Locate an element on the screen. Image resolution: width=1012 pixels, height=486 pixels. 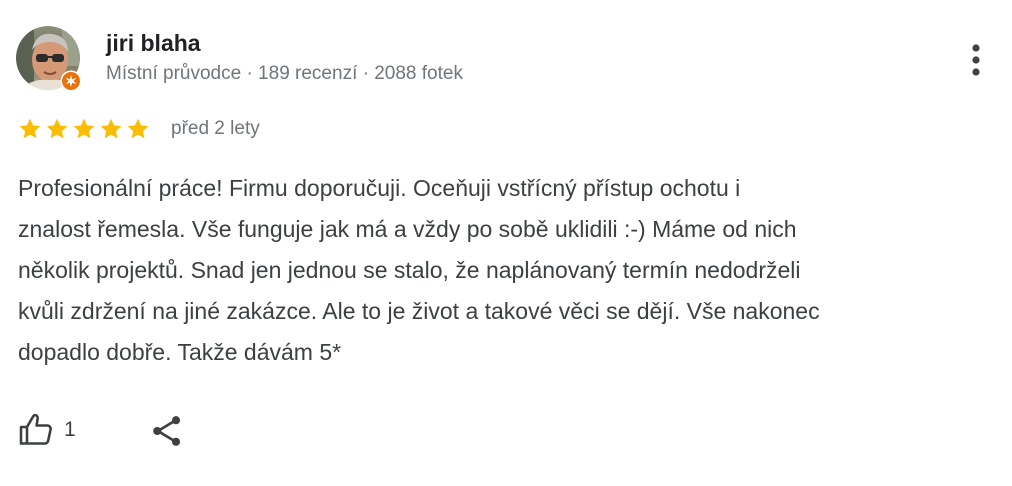
like-button: 1 is located at coordinates (47, 430).